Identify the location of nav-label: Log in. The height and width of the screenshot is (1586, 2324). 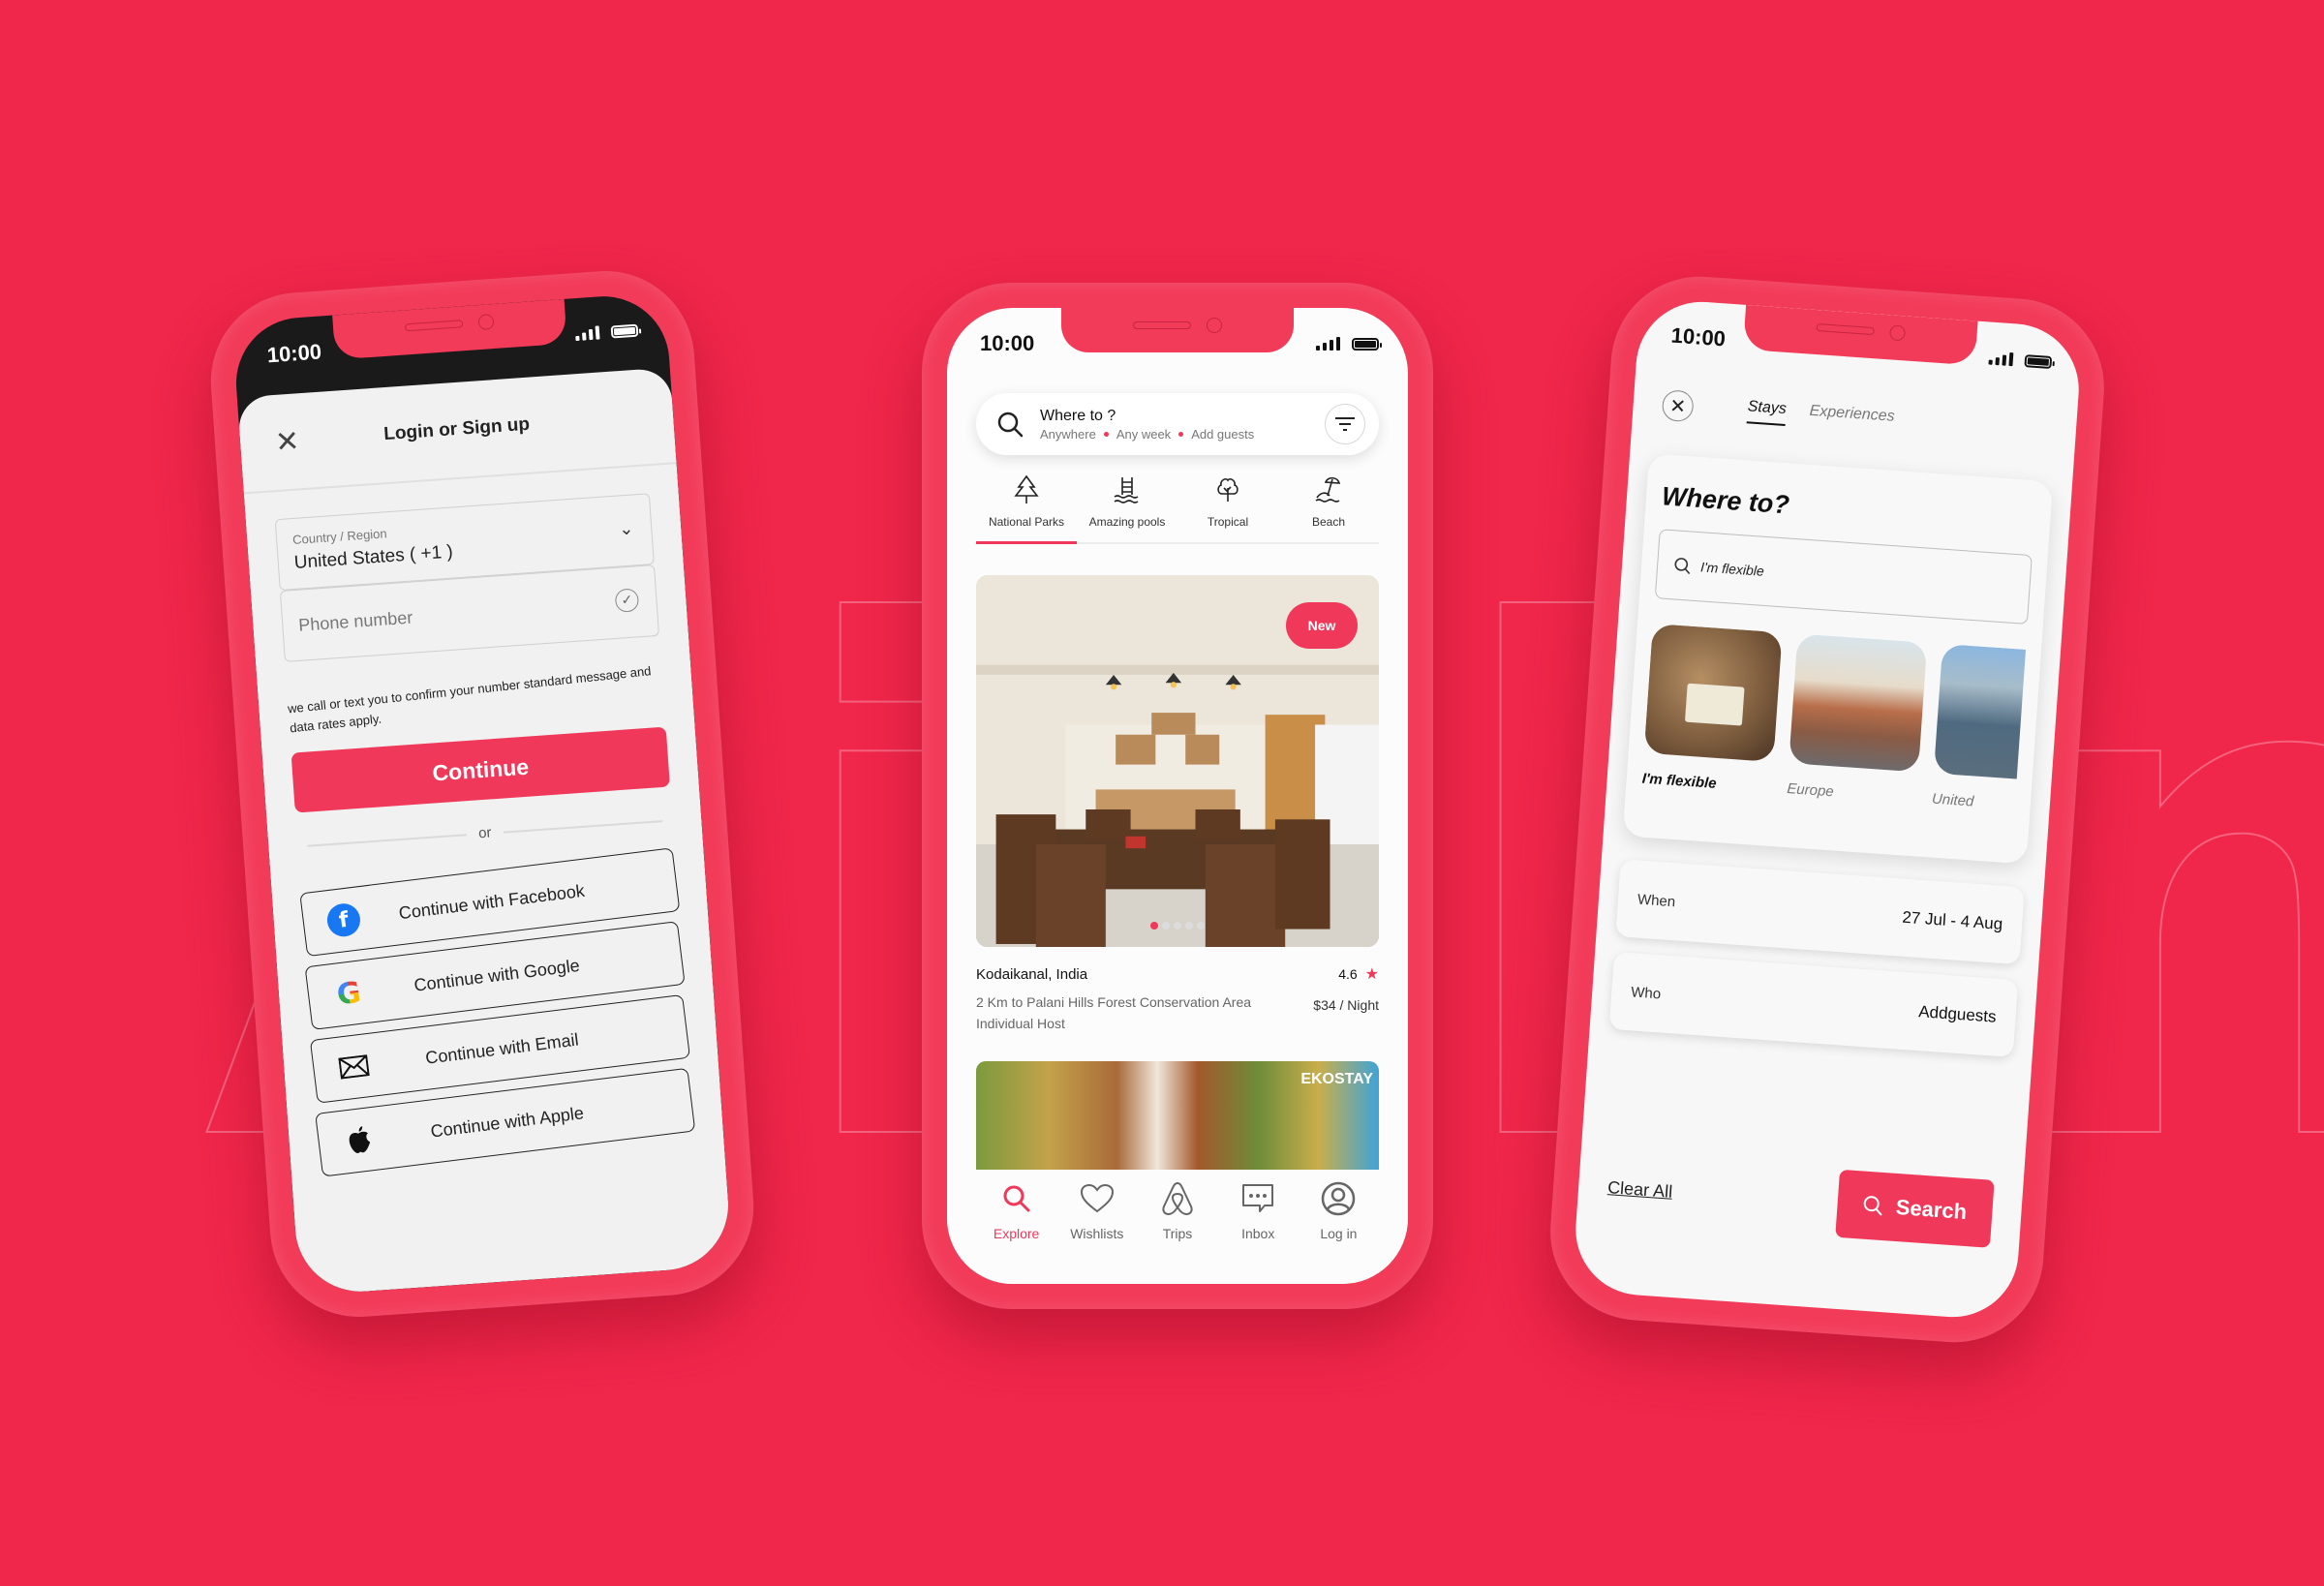
(1339, 1233).